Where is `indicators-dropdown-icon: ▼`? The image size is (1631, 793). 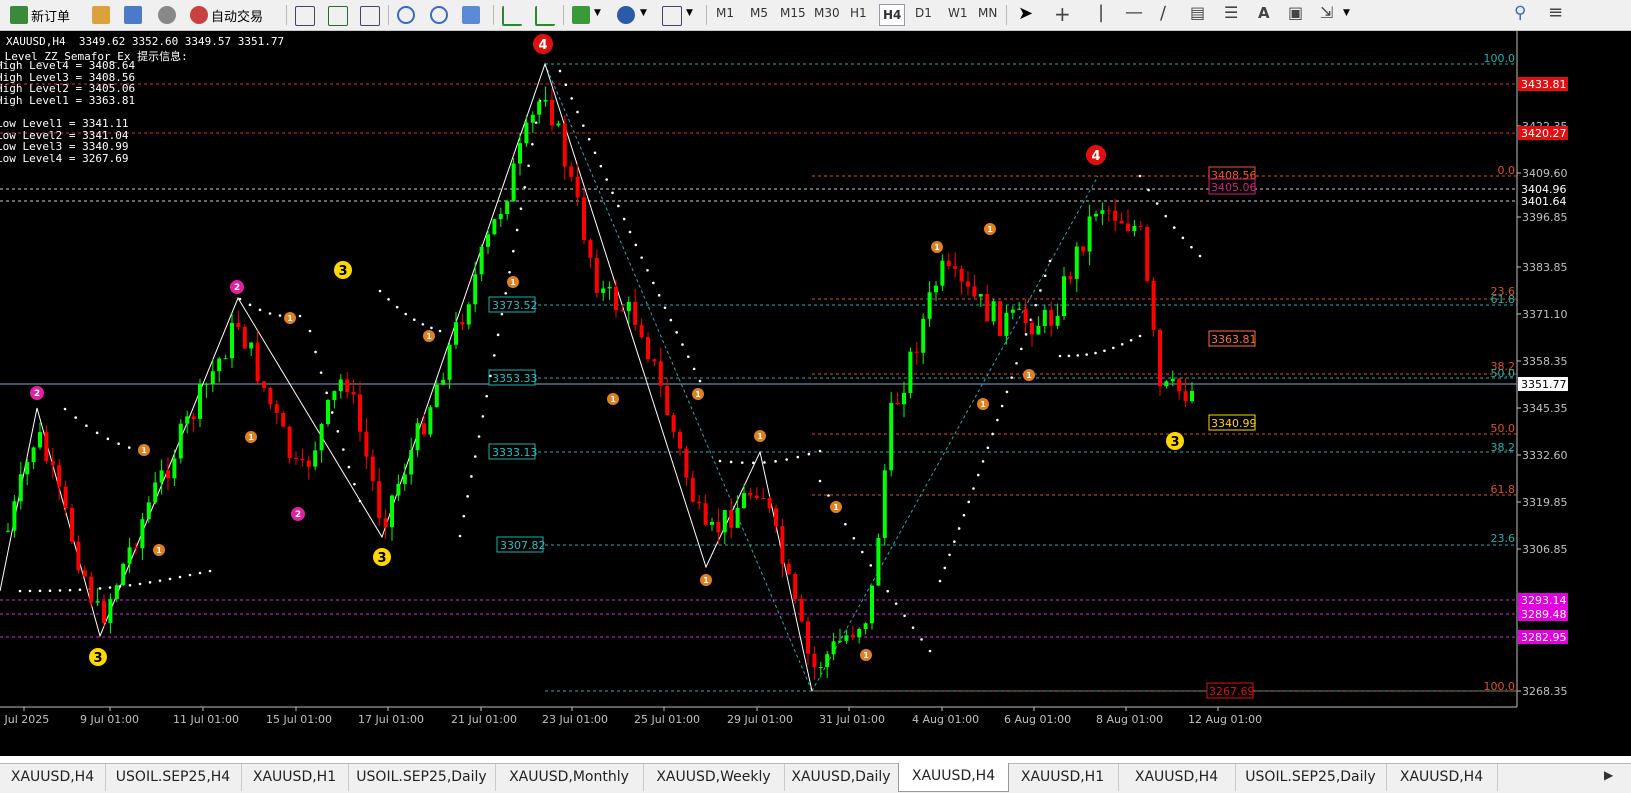
indicators-dropdown-icon: ▼ is located at coordinates (597, 13).